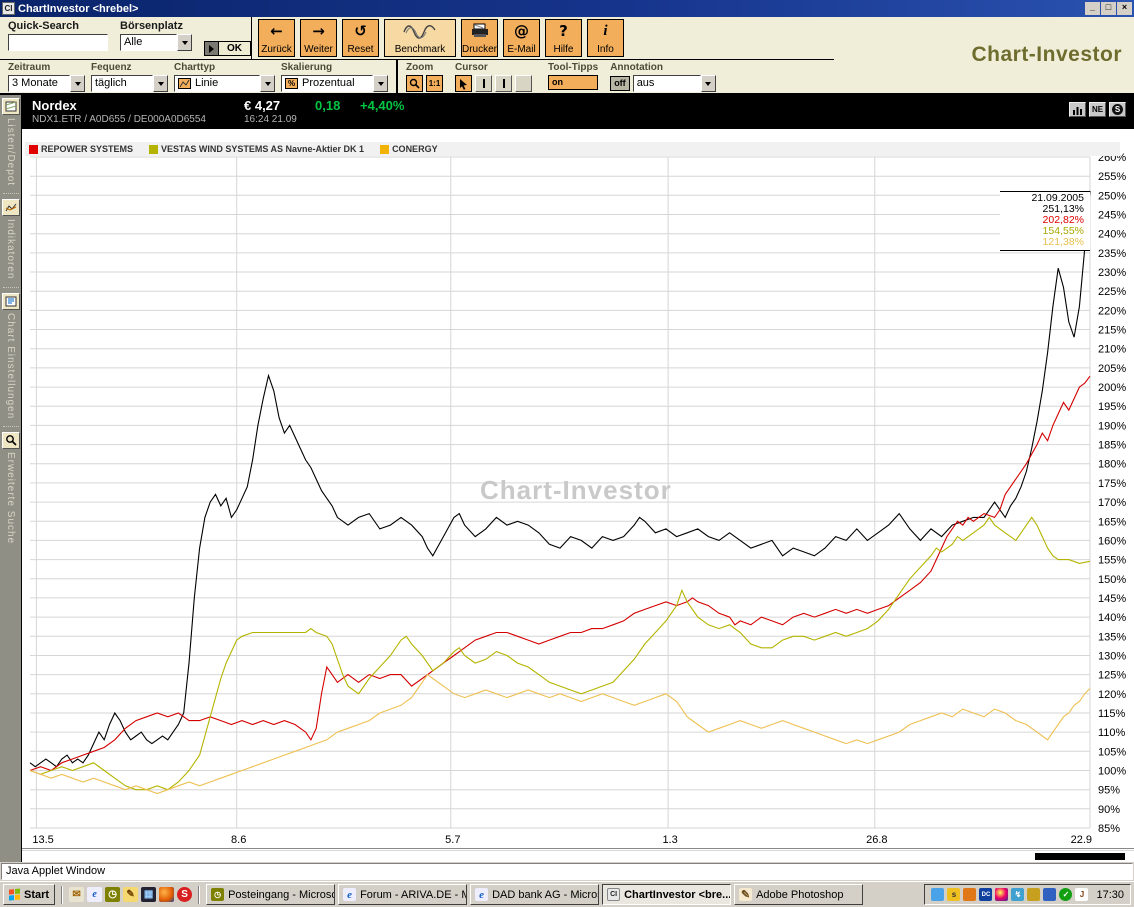  I want to click on firefox-icon, so click(167, 894).